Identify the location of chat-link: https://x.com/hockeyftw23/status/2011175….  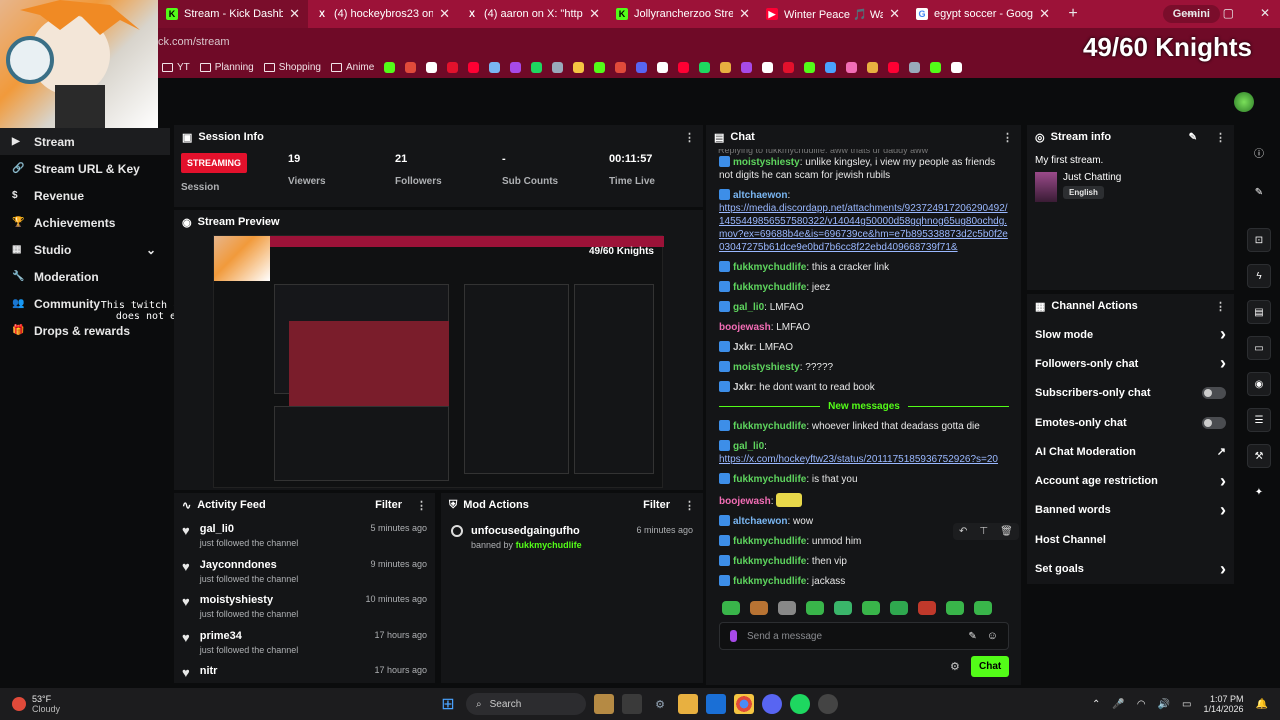
(858, 459).